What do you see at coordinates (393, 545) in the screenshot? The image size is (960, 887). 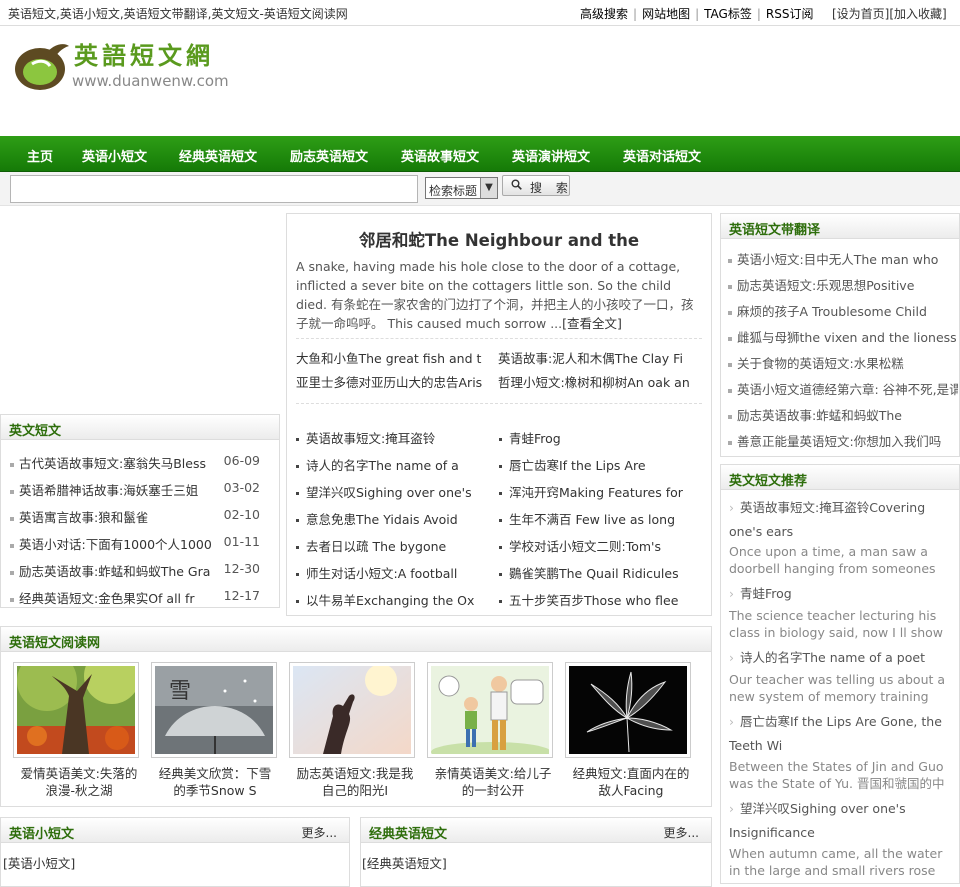 I see `list-item: 去者日以疏 The bygone` at bounding box center [393, 545].